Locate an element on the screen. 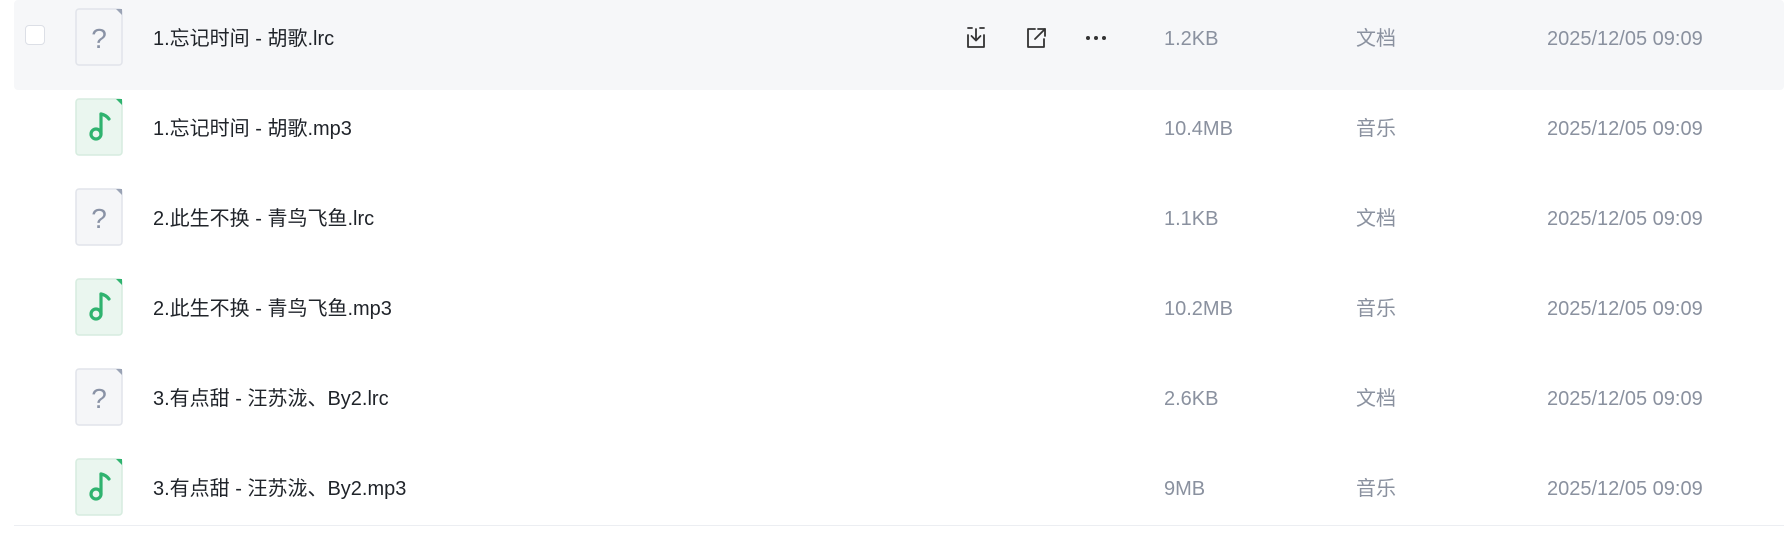 This screenshot has height=534, width=1784. file-name: 1.忘记时间 - 胡歌.lrc is located at coordinates (243, 39).